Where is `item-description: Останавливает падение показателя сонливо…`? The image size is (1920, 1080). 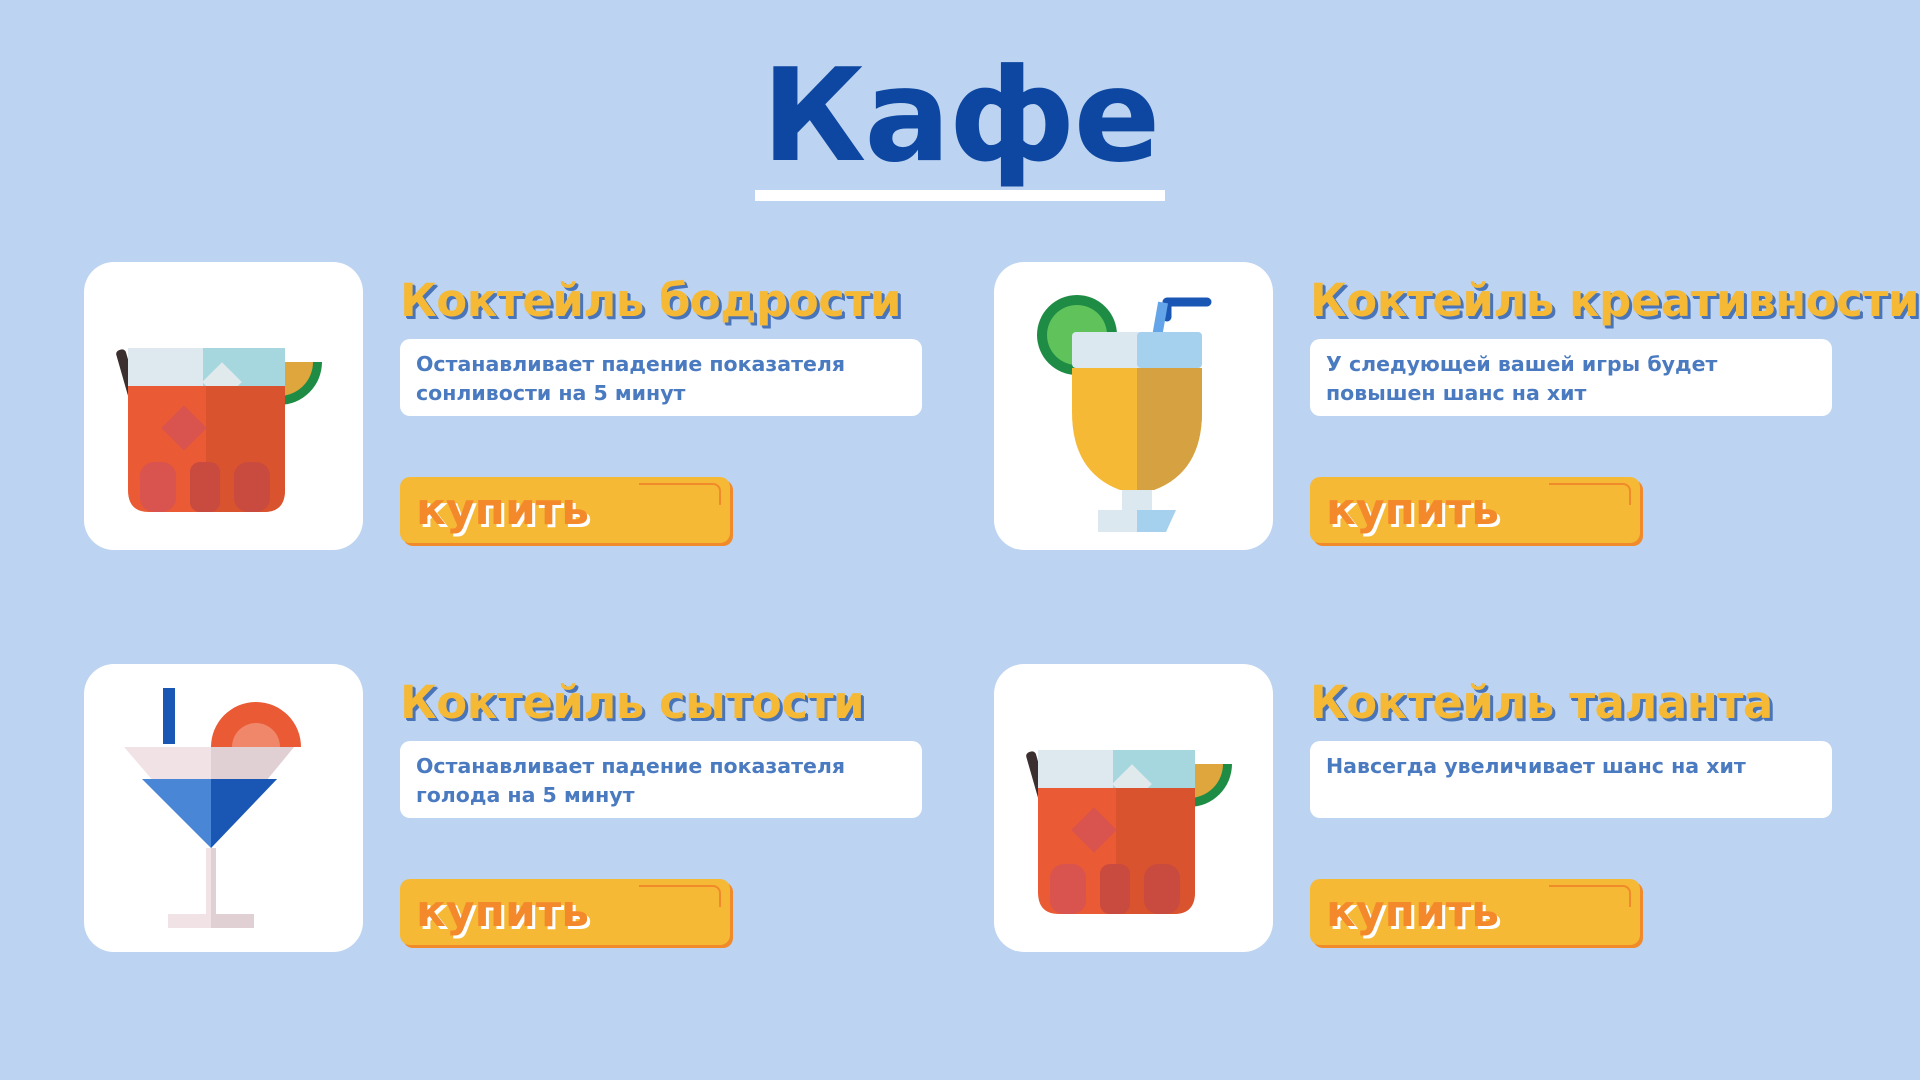 item-description: Останавливает падение показателя сонливо… is located at coordinates (661, 377).